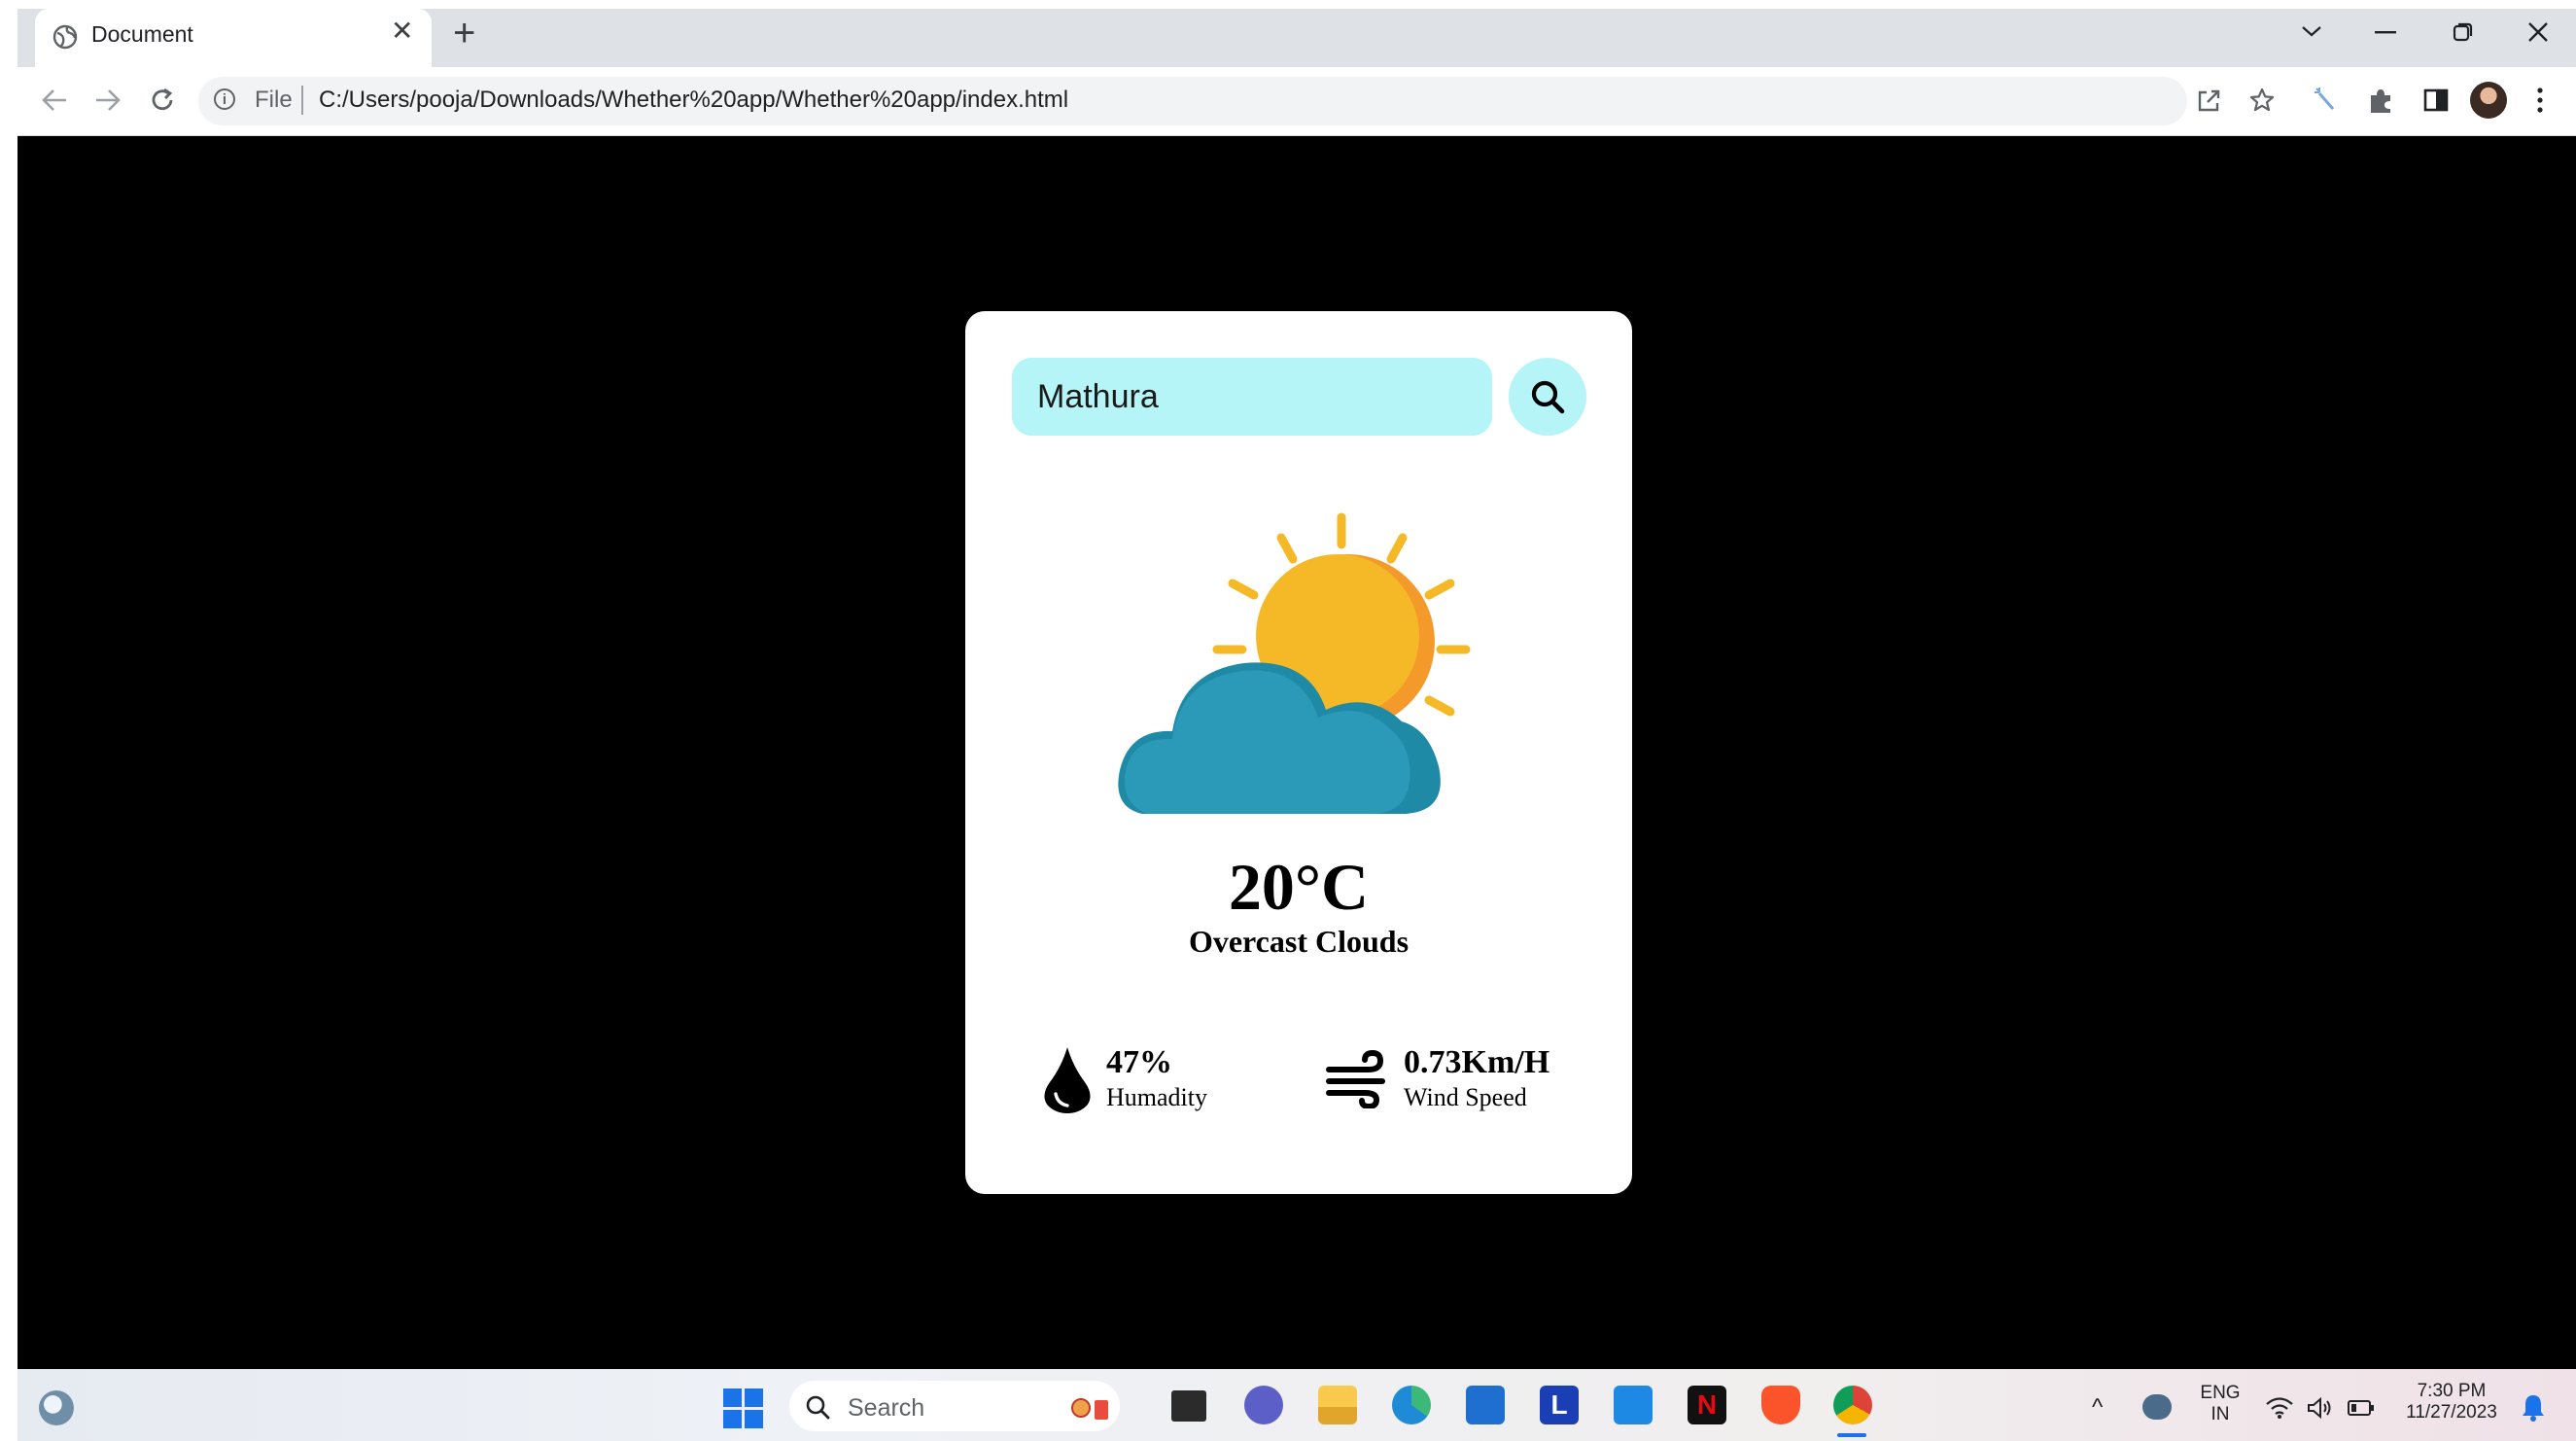 The width and height of the screenshot is (2576, 1441). Describe the element at coordinates (2436, 101) in the screenshot. I see `side-panel-icon` at that location.